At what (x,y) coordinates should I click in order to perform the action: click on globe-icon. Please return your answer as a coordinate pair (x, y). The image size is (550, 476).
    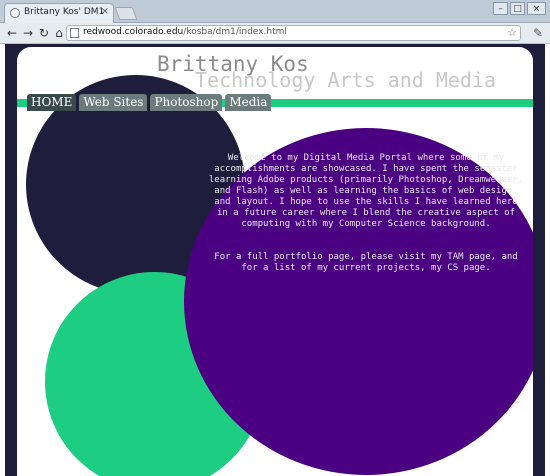
    Looking at the image, I should click on (15, 13).